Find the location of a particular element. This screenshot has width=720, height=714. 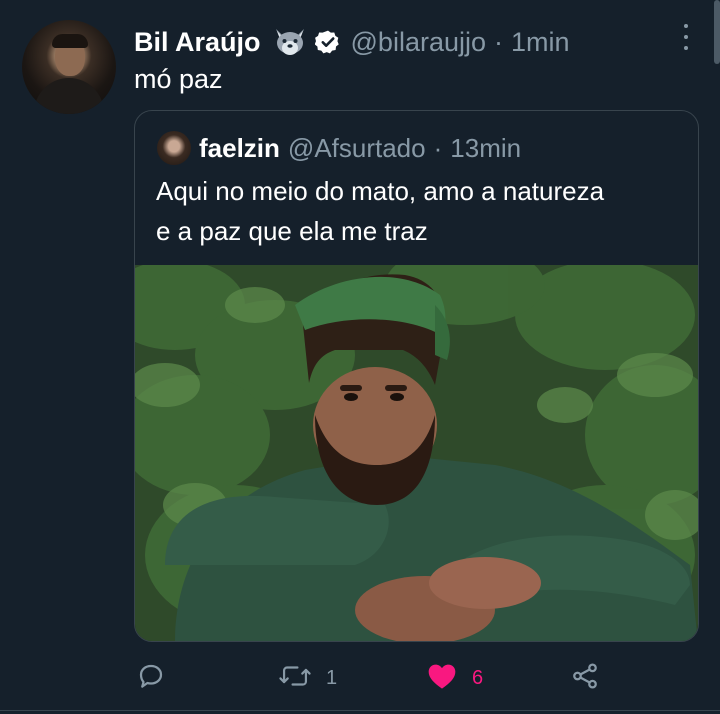

verified-badge-icon is located at coordinates (327, 42).